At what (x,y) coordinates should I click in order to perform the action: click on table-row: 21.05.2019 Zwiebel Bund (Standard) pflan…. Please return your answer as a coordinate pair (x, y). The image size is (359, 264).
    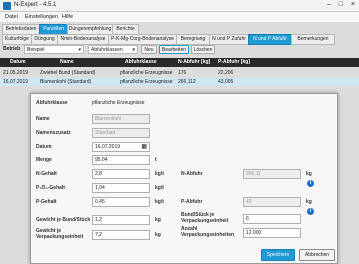
    Looking at the image, I should click on (179, 73).